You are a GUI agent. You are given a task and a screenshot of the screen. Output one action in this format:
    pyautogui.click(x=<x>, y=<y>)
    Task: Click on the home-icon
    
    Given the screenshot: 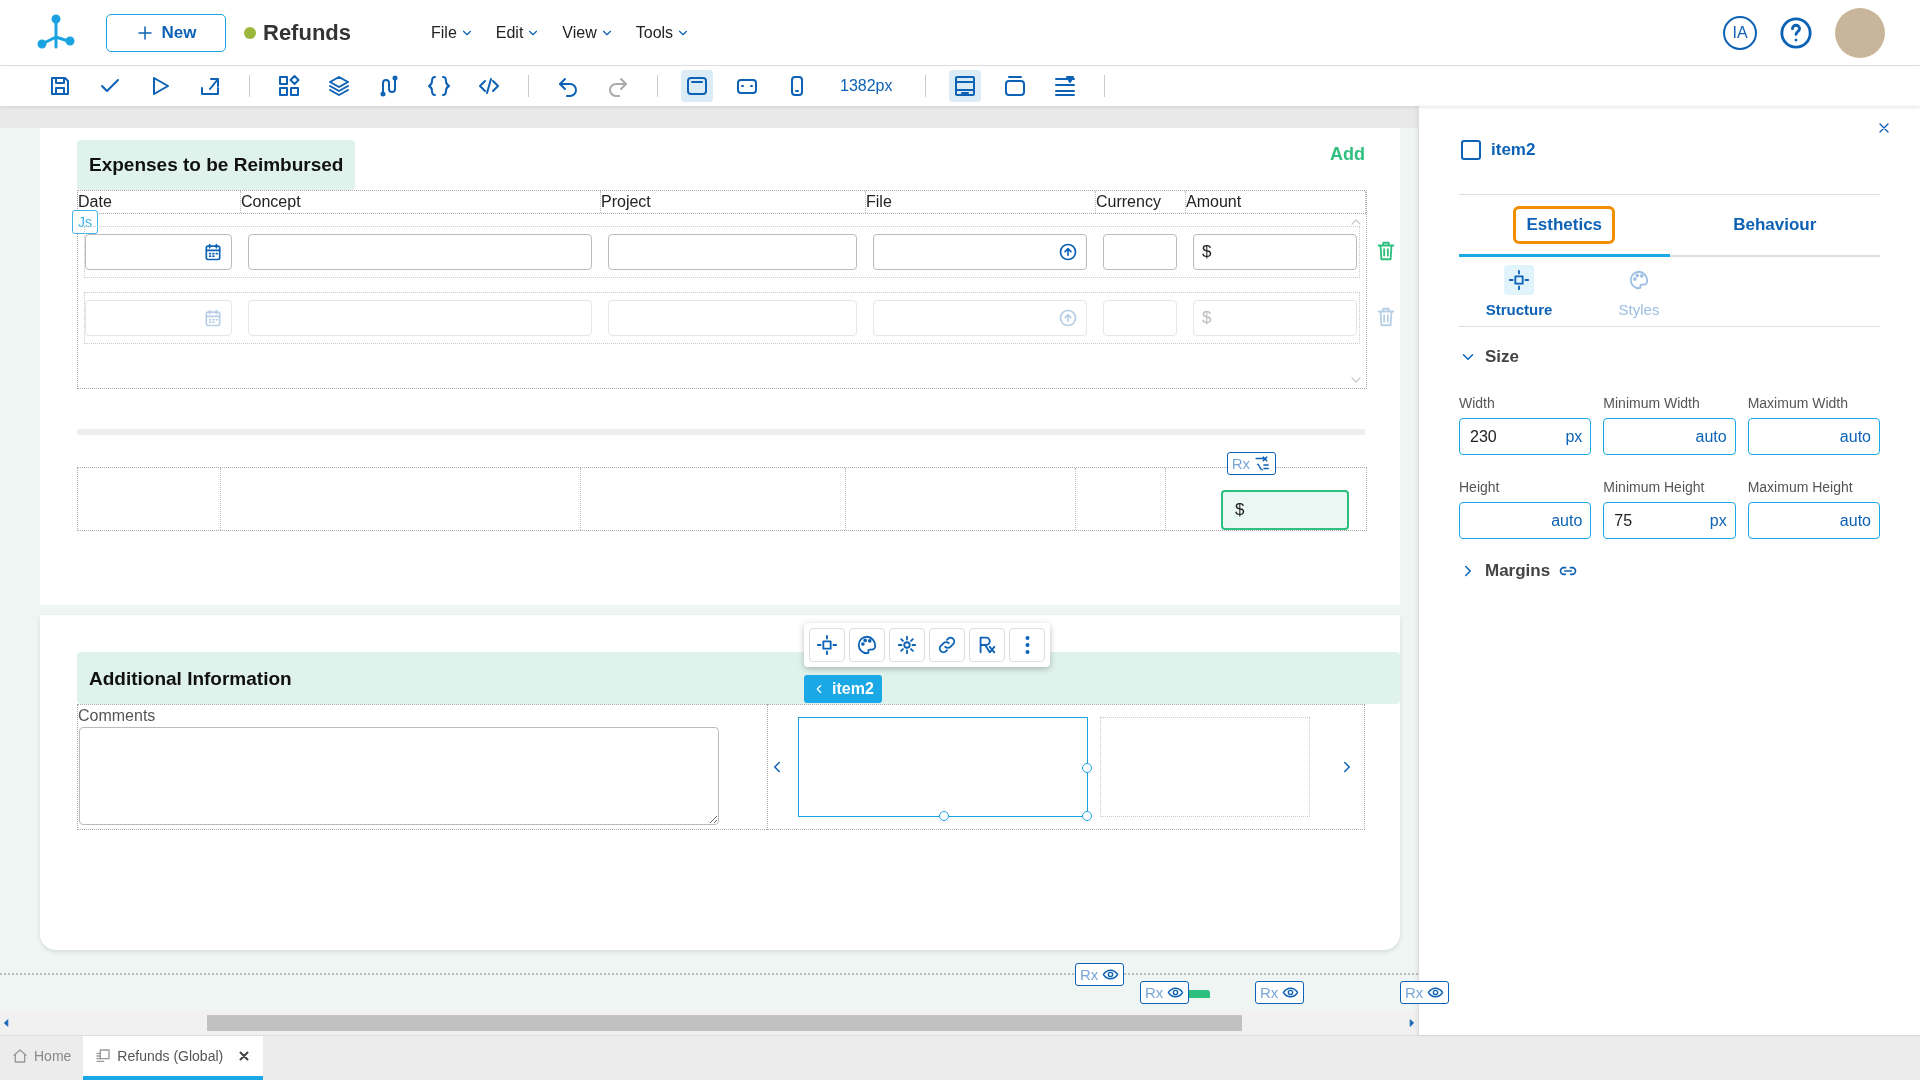 What is the action you would take?
    pyautogui.click(x=20, y=1056)
    